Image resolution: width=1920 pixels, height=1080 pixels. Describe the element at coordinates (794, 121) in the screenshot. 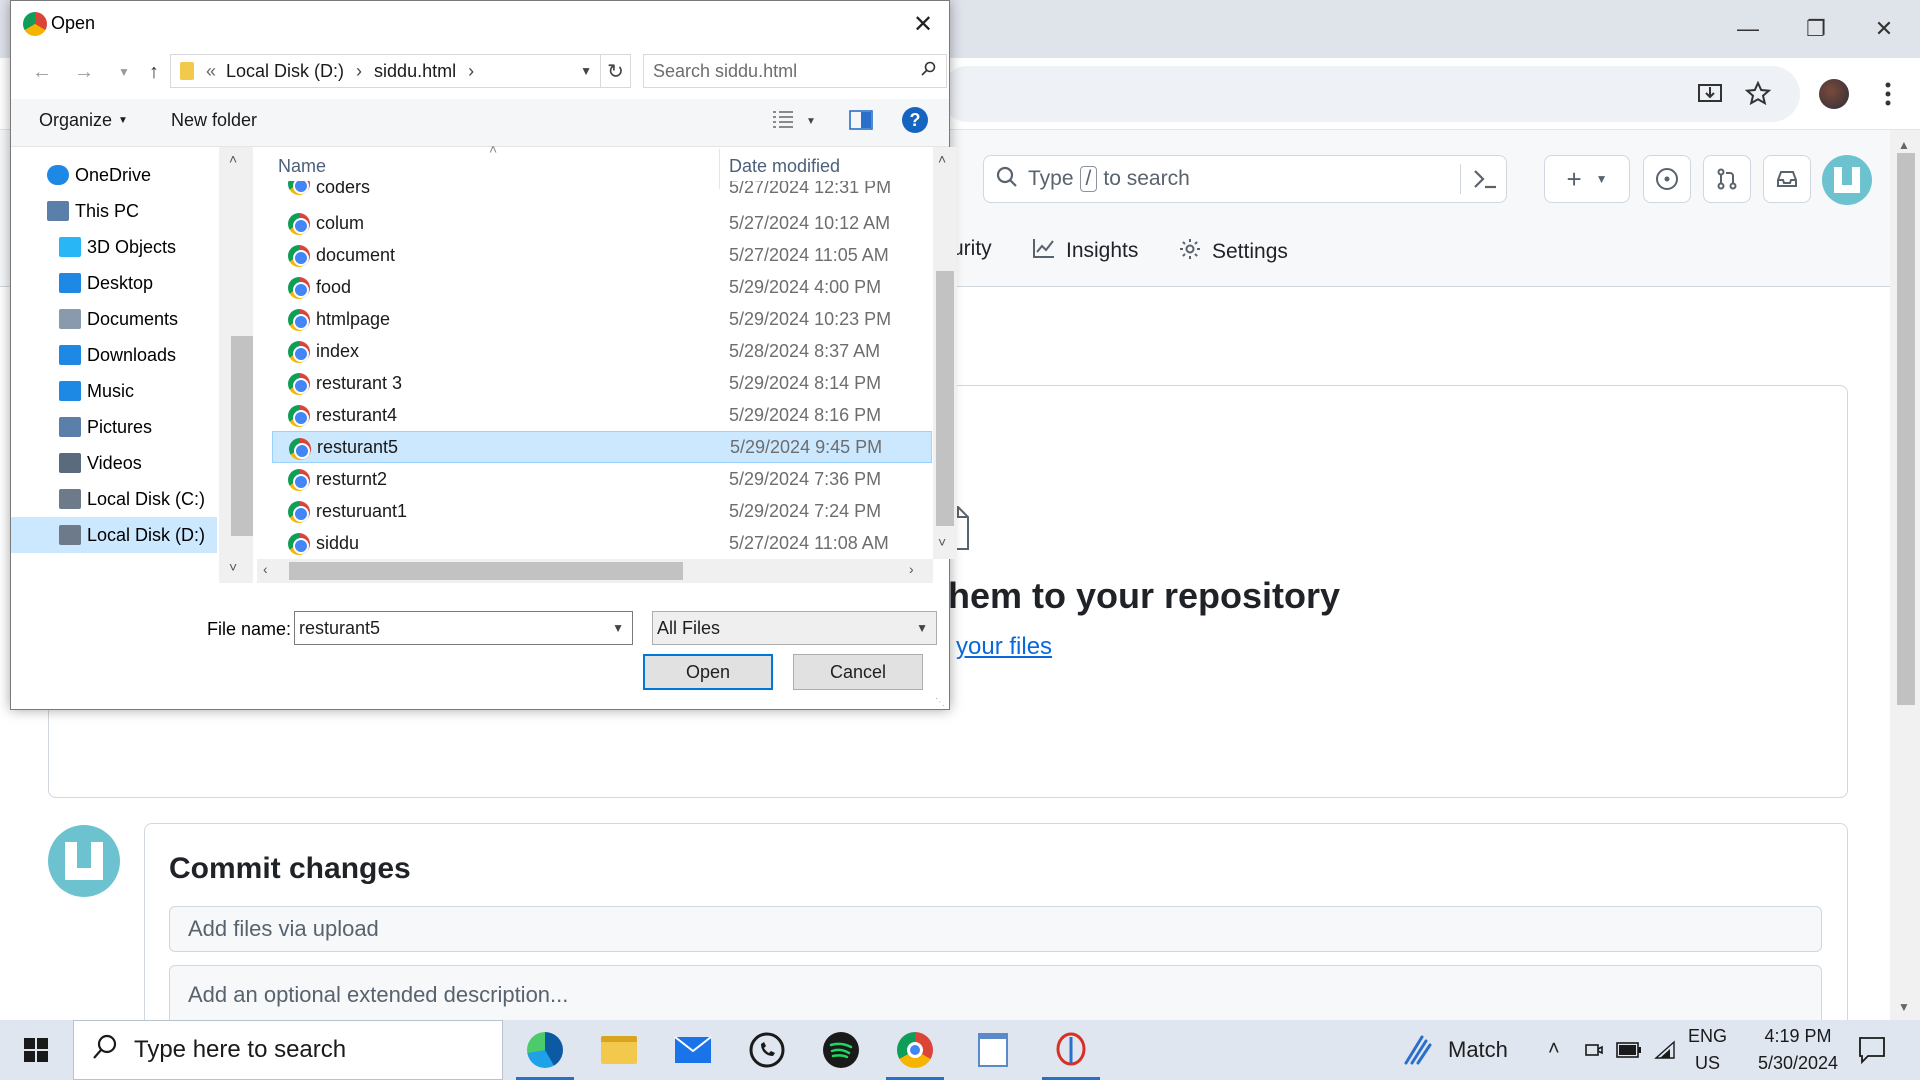

I see `change-view-button: ▼` at that location.